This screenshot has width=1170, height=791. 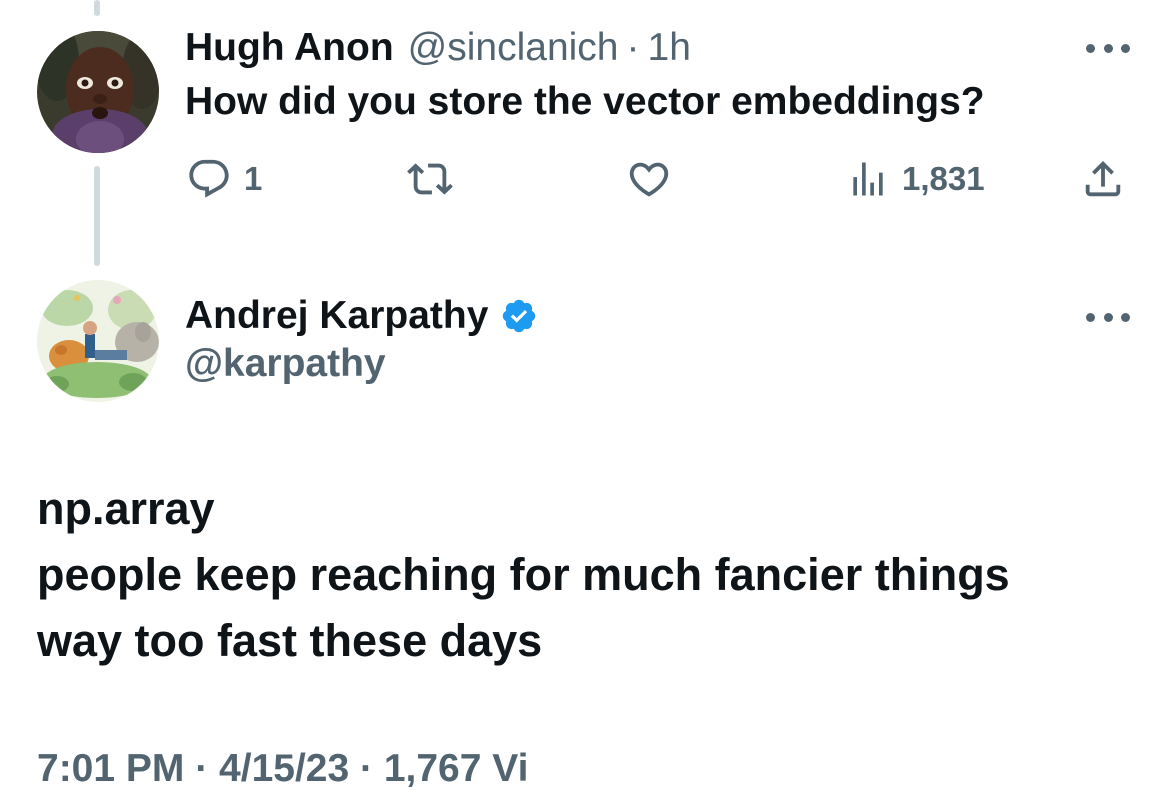 I want to click on views-button: 1,831, so click(x=915, y=179).